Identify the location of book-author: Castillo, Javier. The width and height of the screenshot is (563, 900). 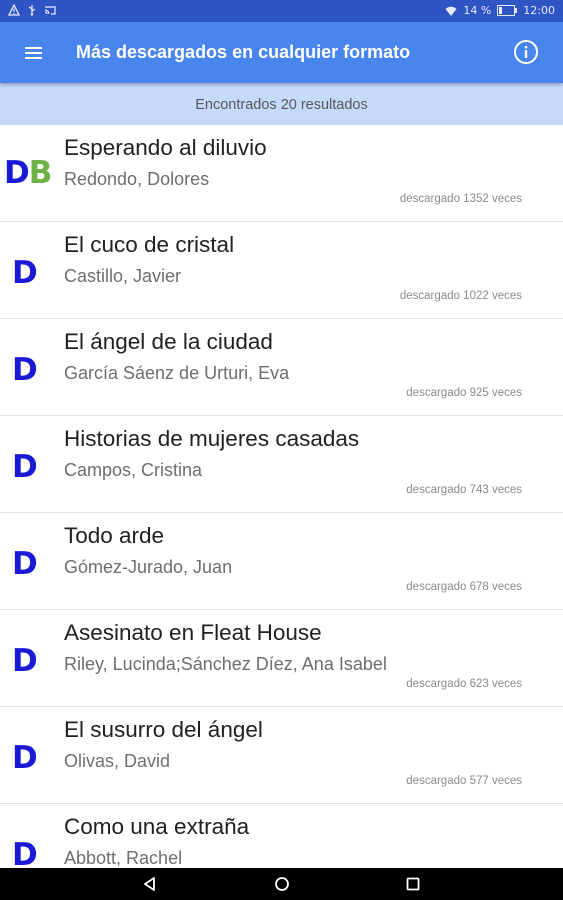
(123, 276).